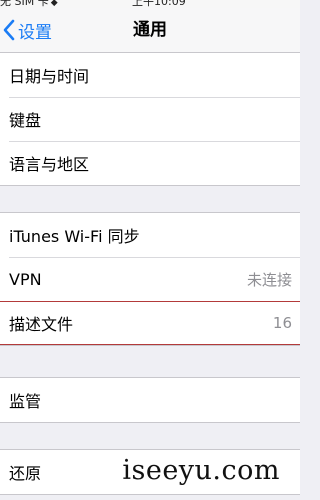 This screenshot has width=320, height=500. Describe the element at coordinates (269, 279) in the screenshot. I see `vpn-status-value: 未连接` at that location.